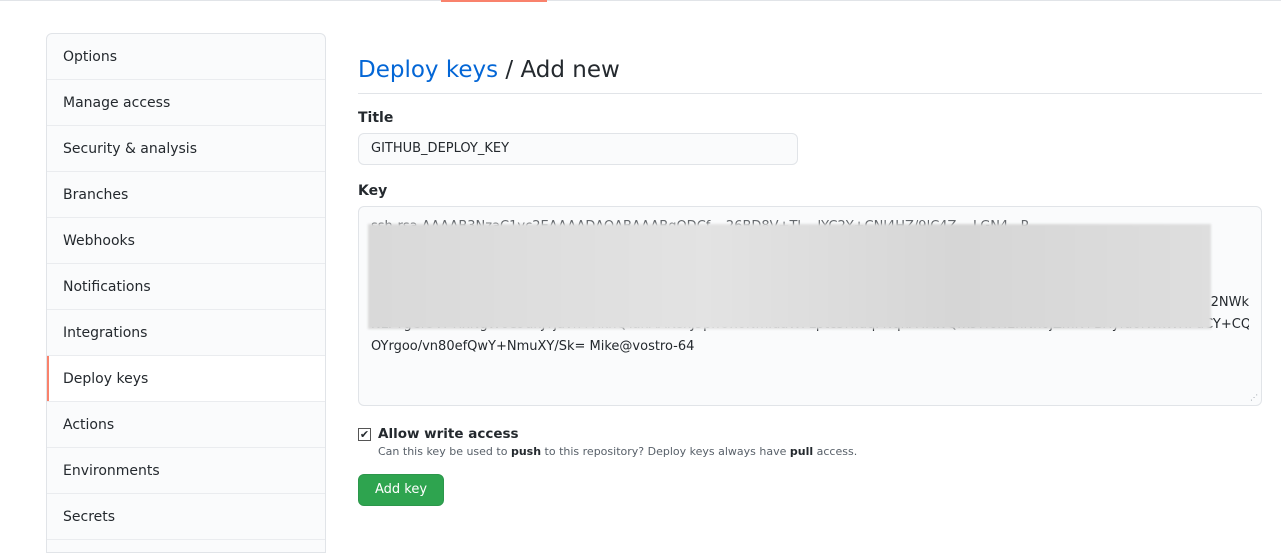 The width and height of the screenshot is (1281, 553). What do you see at coordinates (373, 191) in the screenshot?
I see `key-label: Key` at bounding box center [373, 191].